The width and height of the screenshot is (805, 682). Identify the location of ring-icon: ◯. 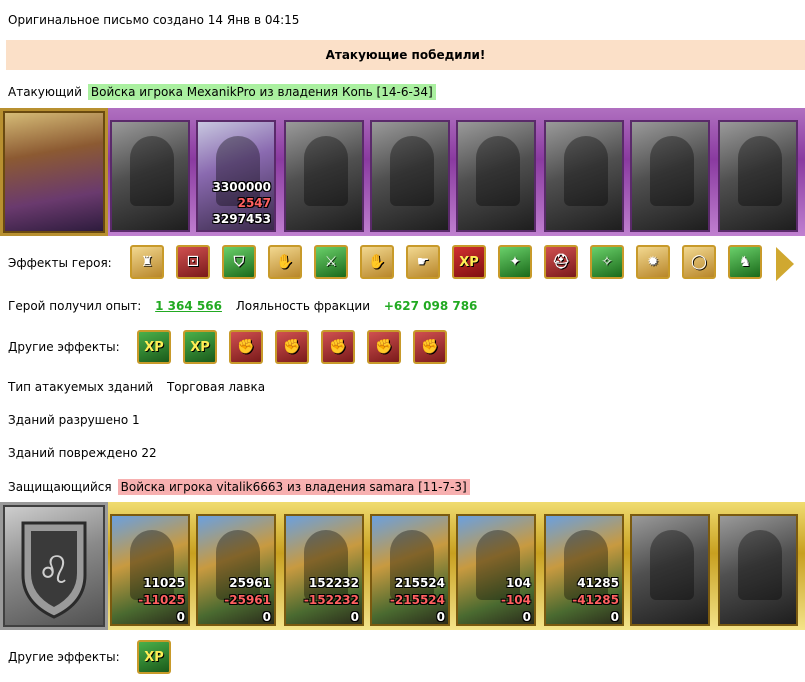
(699, 262).